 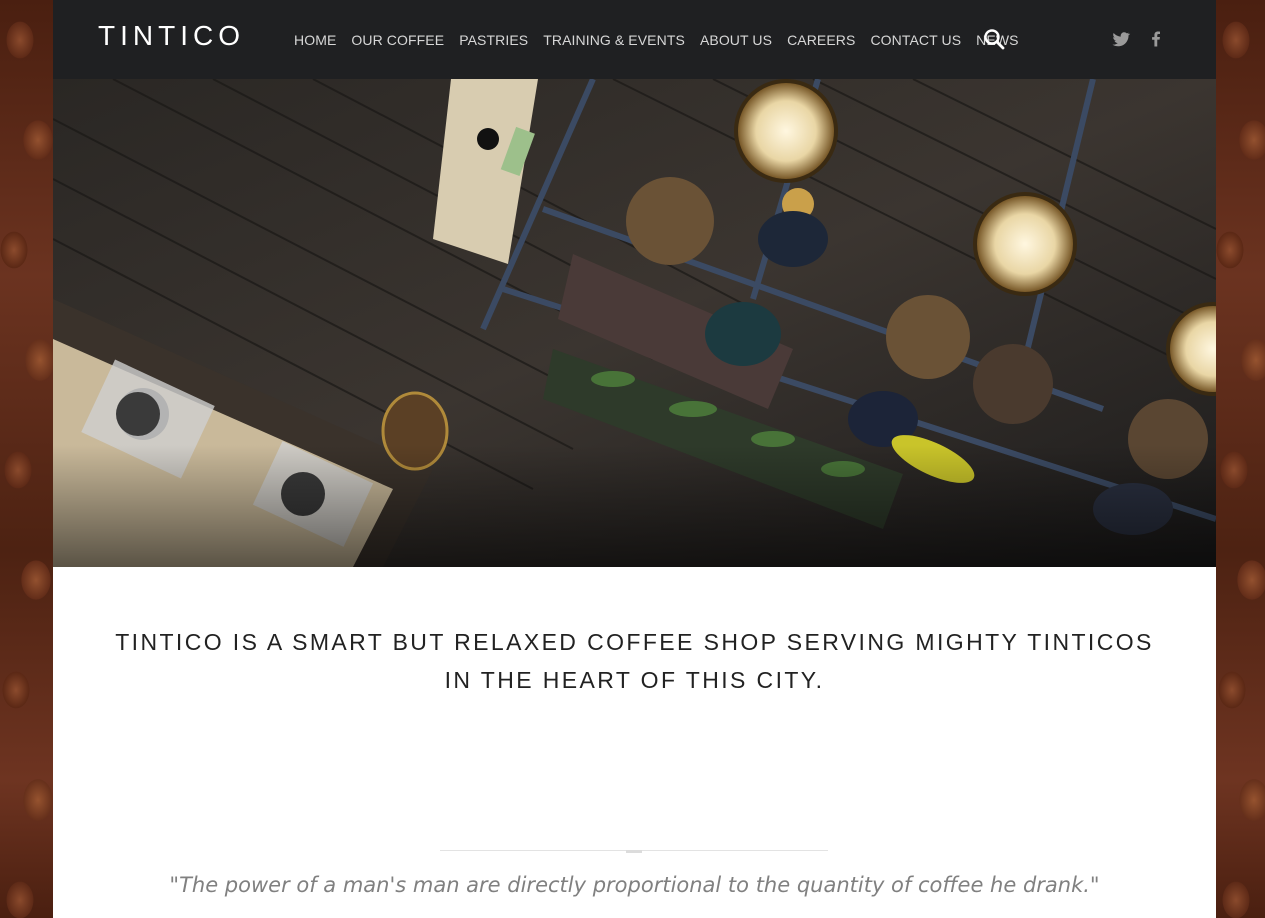 What do you see at coordinates (493, 40) in the screenshot?
I see `nav-pastries: PASTRIES` at bounding box center [493, 40].